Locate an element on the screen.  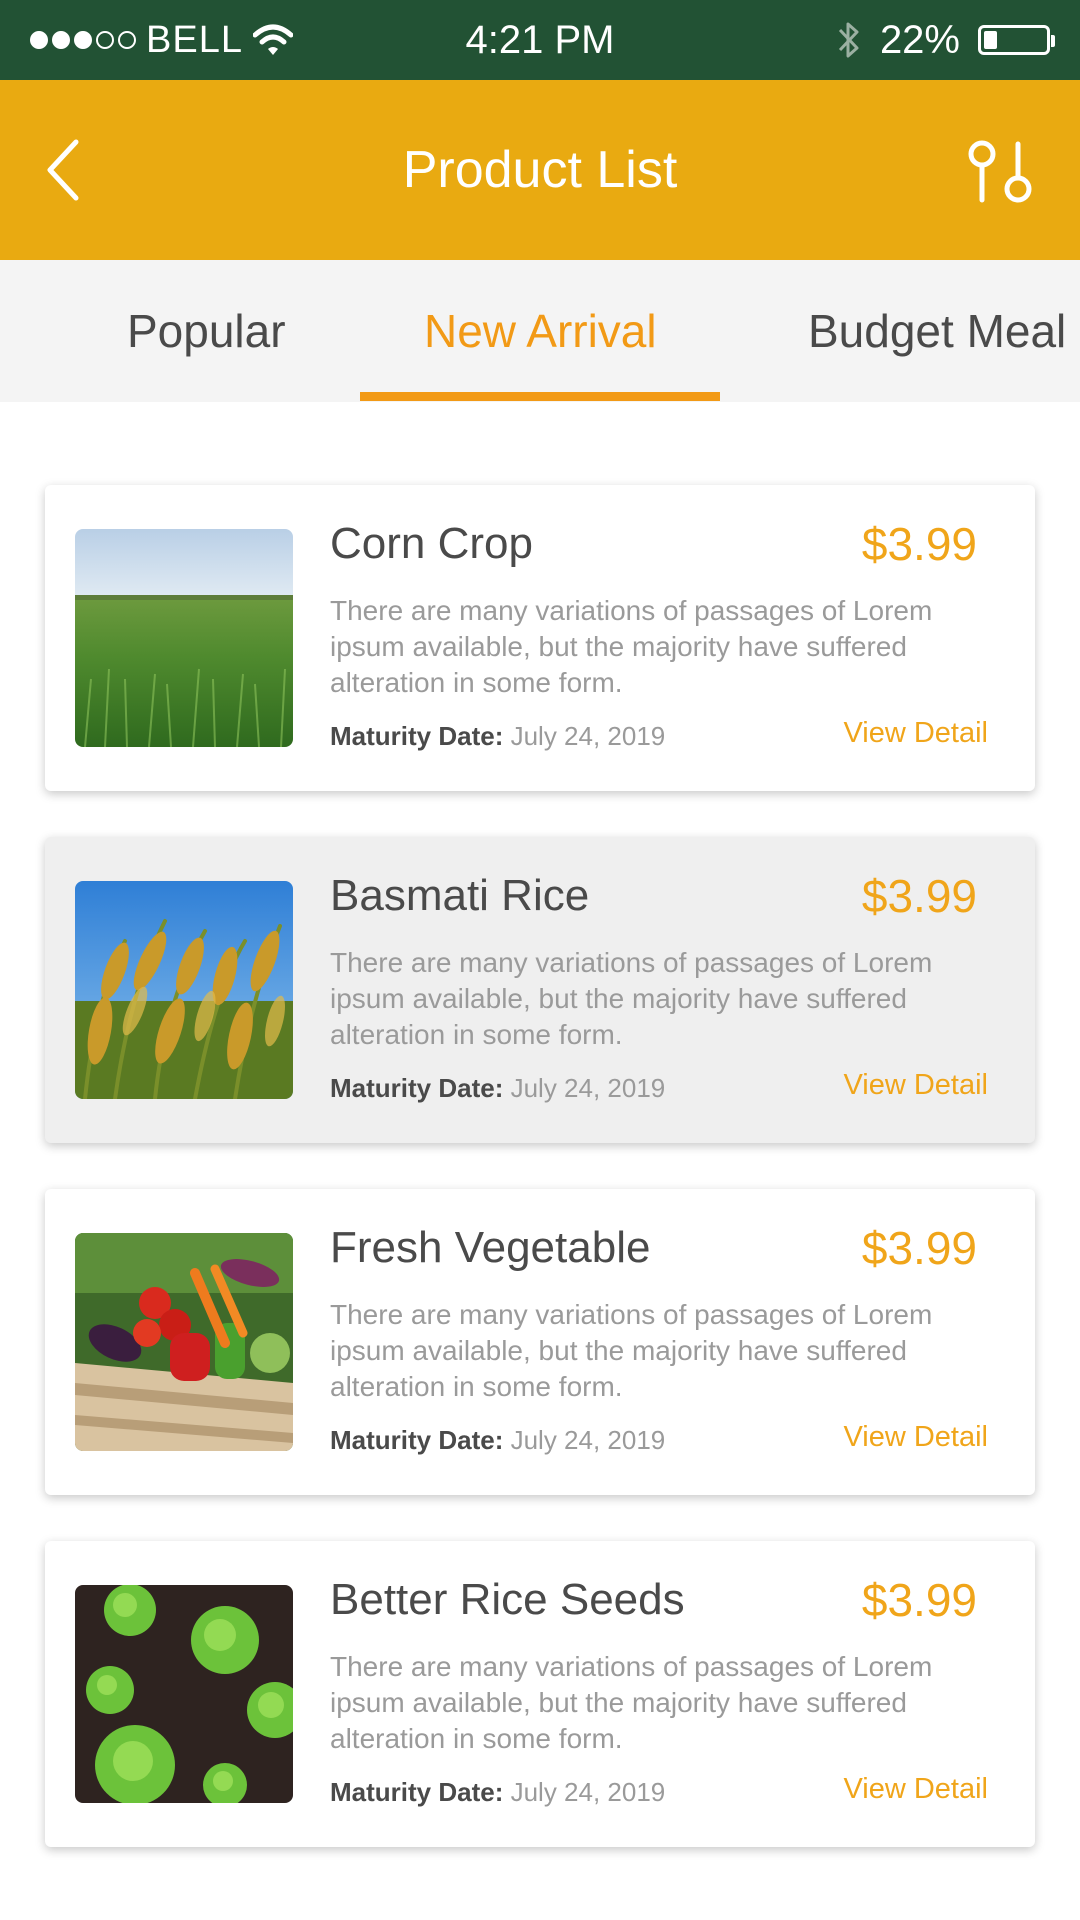
product-title: Better Rice Seeds is located at coordinates (507, 1599).